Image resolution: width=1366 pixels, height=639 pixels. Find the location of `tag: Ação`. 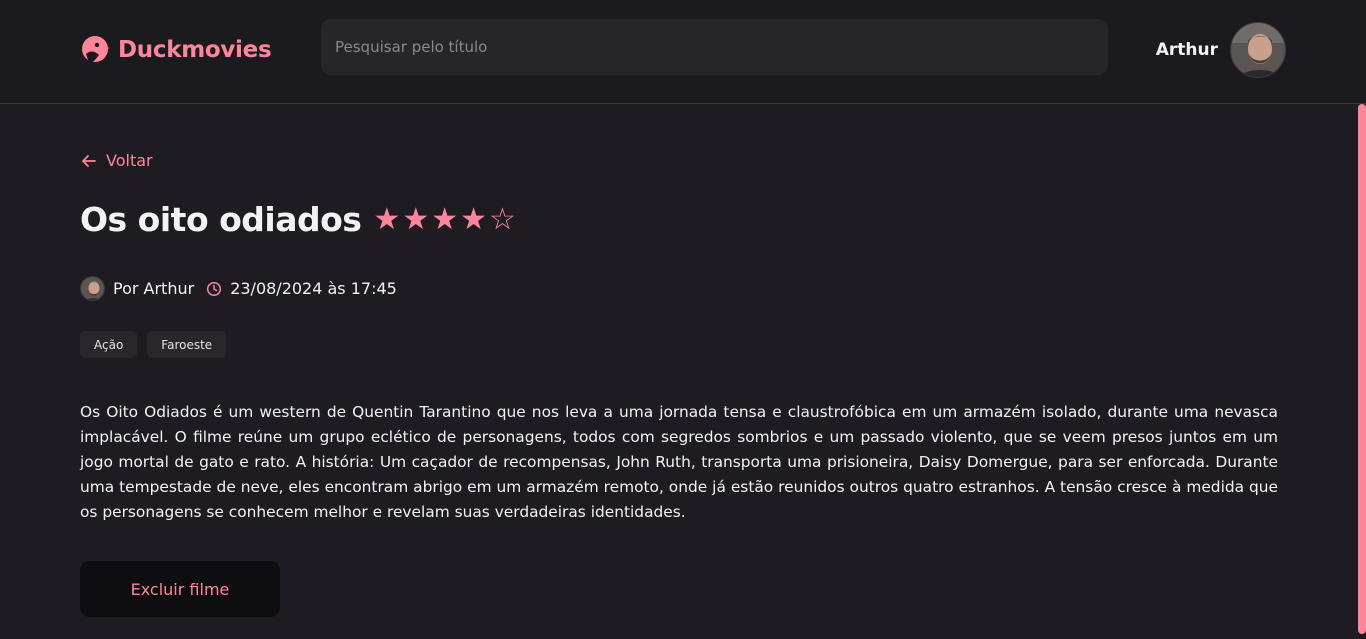

tag: Ação is located at coordinates (109, 344).